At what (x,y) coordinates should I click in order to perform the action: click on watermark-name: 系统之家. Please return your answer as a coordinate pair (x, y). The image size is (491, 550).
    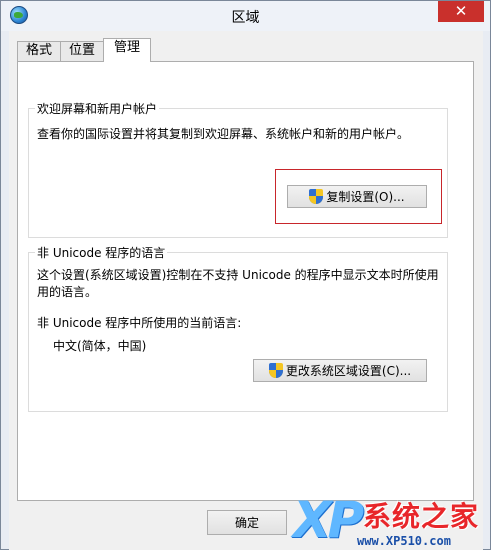
    Looking at the image, I should click on (421, 516).